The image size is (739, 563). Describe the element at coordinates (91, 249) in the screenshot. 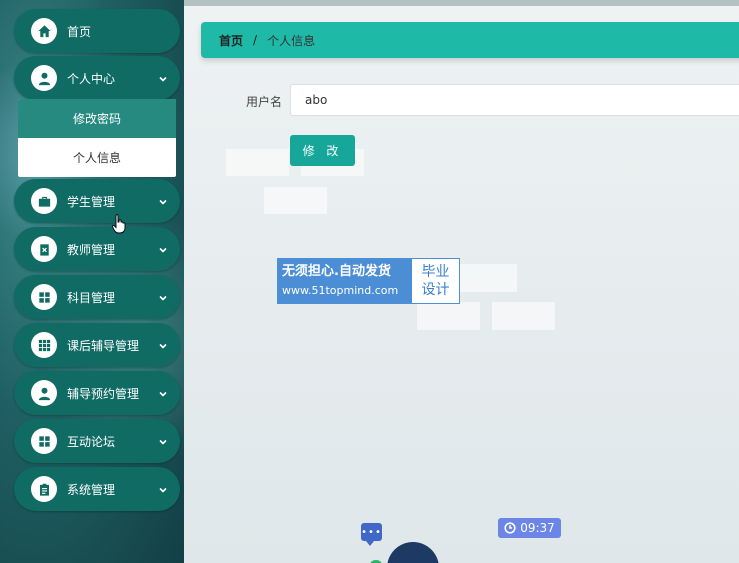

I see `sidebar-item-label: 教师管理` at that location.